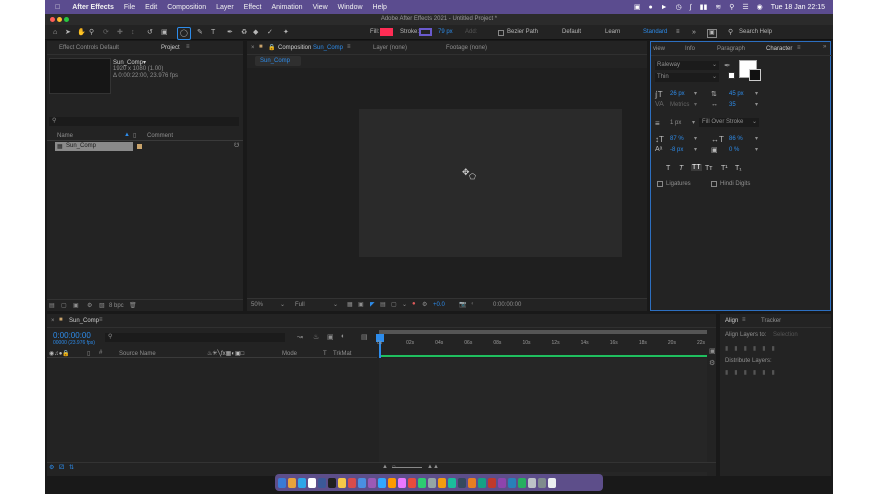 Image resolution: width=877 pixels, height=494 pixels. Describe the element at coordinates (65, 136) in the screenshot. I see `column-name: Name` at that location.